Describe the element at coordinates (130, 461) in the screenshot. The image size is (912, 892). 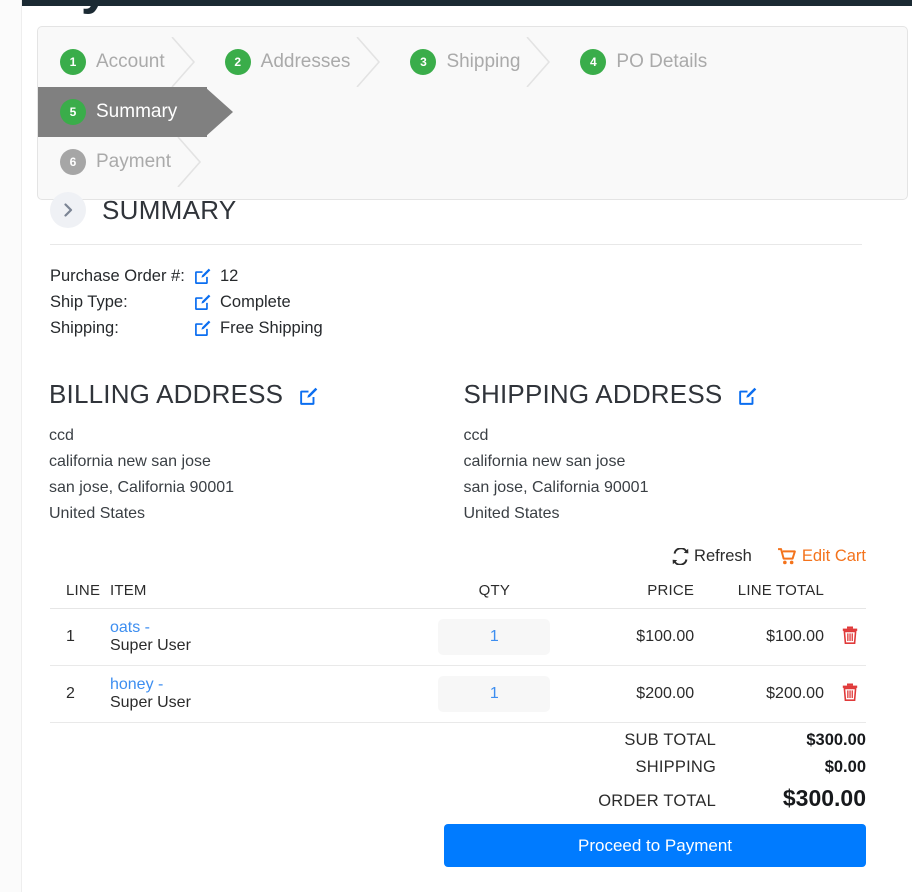
I see `billing-address-line-2: california new san jose` at that location.